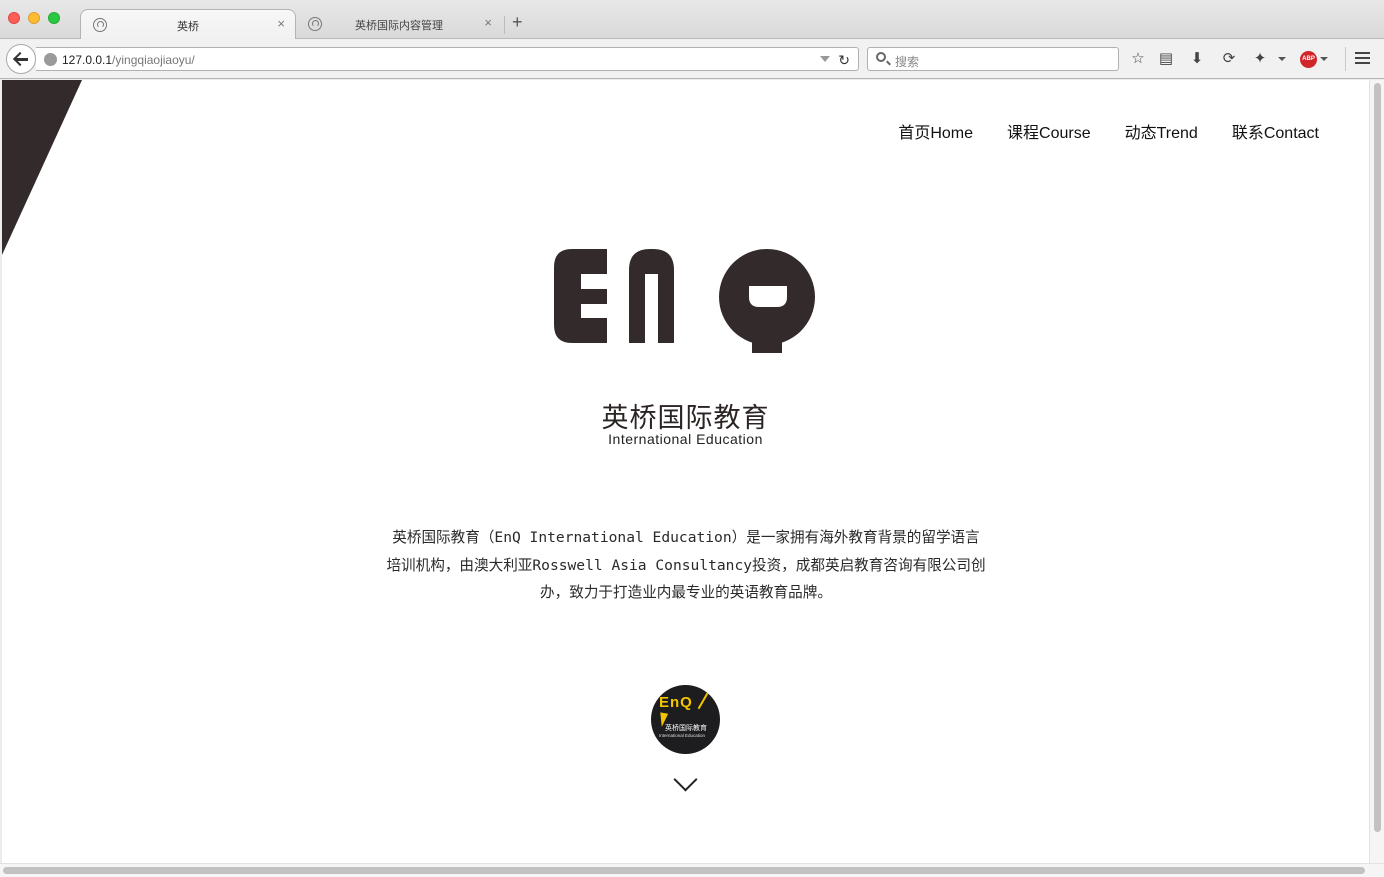 Image resolution: width=1384 pixels, height=877 pixels. What do you see at coordinates (1345, 59) in the screenshot?
I see `toolbar-divider` at bounding box center [1345, 59].